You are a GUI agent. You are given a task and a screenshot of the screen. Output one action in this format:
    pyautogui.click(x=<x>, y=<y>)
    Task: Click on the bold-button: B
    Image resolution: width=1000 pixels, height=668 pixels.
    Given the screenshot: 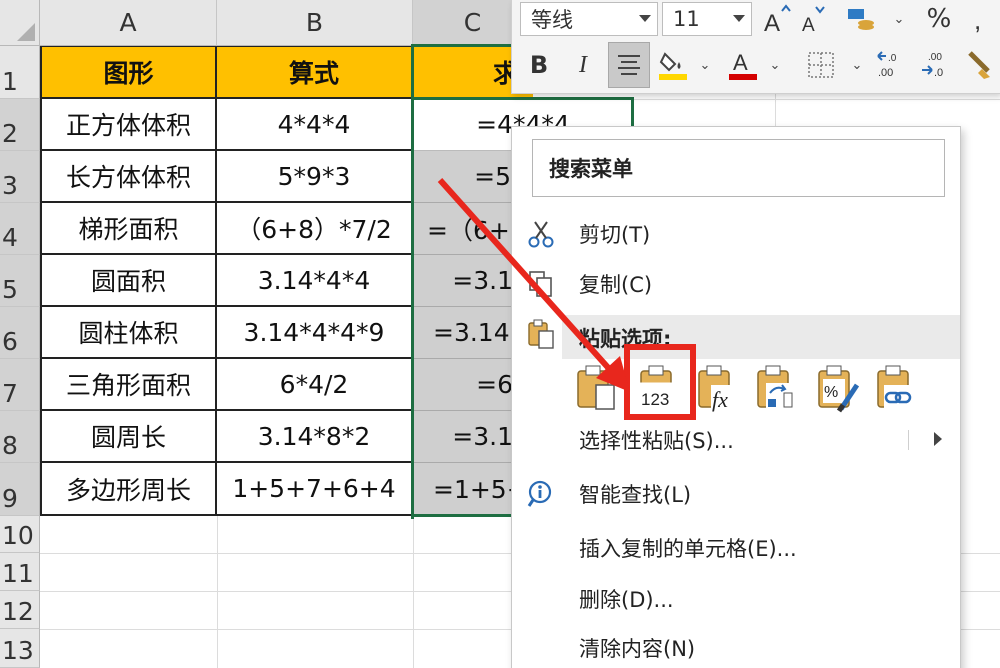 What is the action you would take?
    pyautogui.click(x=539, y=65)
    